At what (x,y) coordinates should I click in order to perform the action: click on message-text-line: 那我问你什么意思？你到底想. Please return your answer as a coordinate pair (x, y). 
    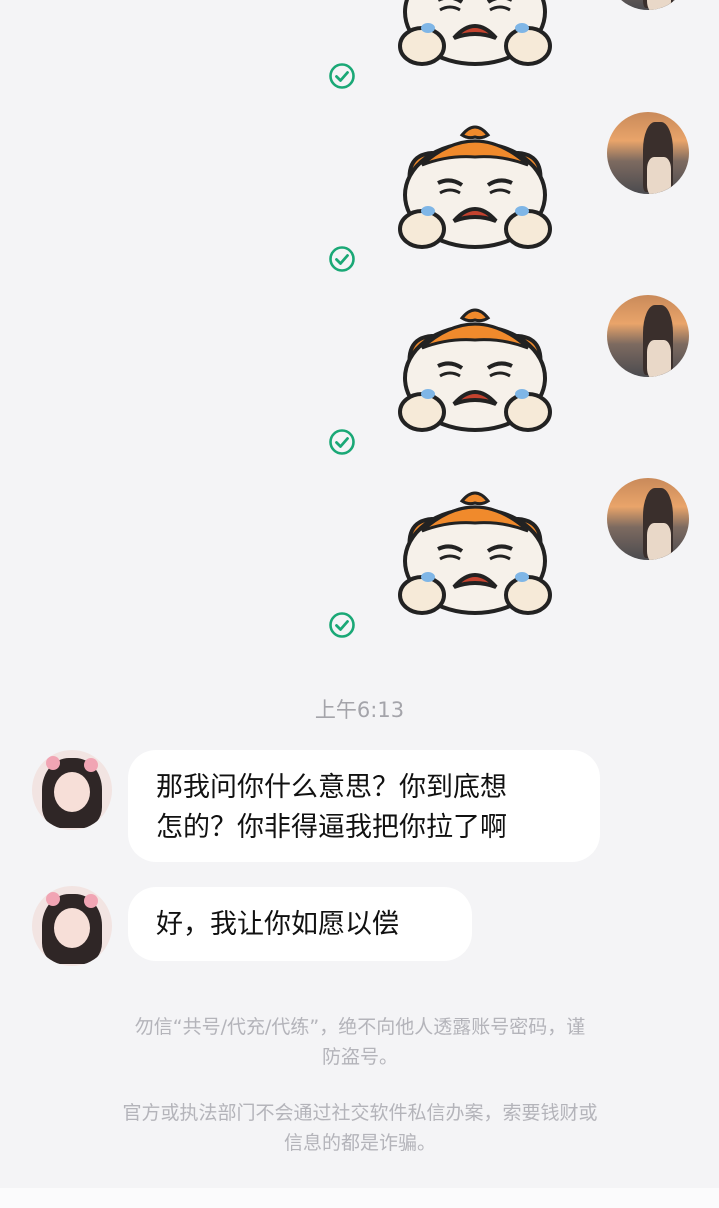
    Looking at the image, I should click on (331, 787).